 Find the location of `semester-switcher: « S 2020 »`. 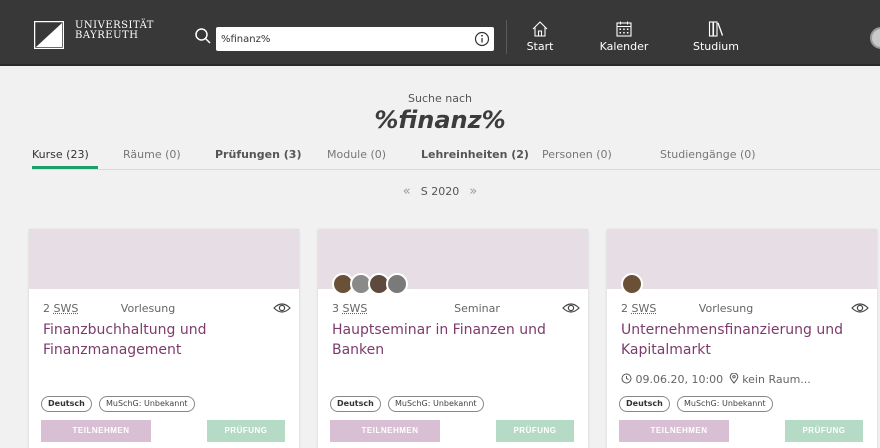

semester-switcher: « S 2020 » is located at coordinates (440, 191).